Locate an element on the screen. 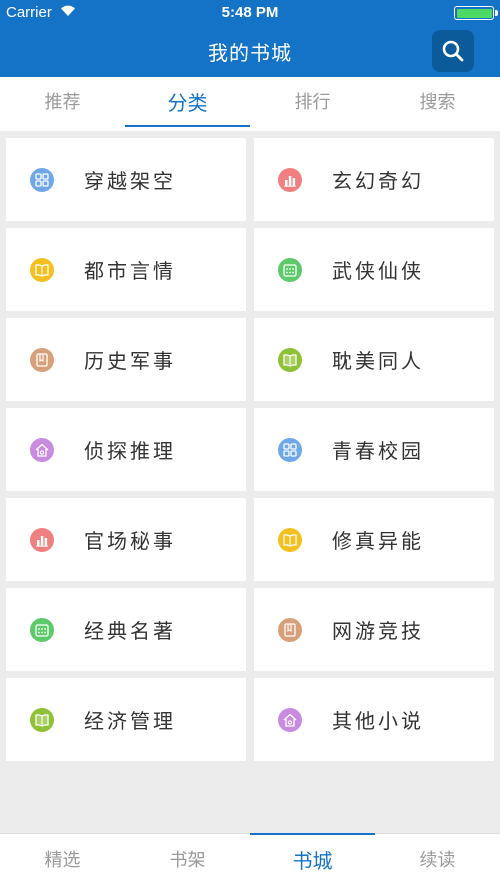  category-item: 都市言情 is located at coordinates (126, 269).